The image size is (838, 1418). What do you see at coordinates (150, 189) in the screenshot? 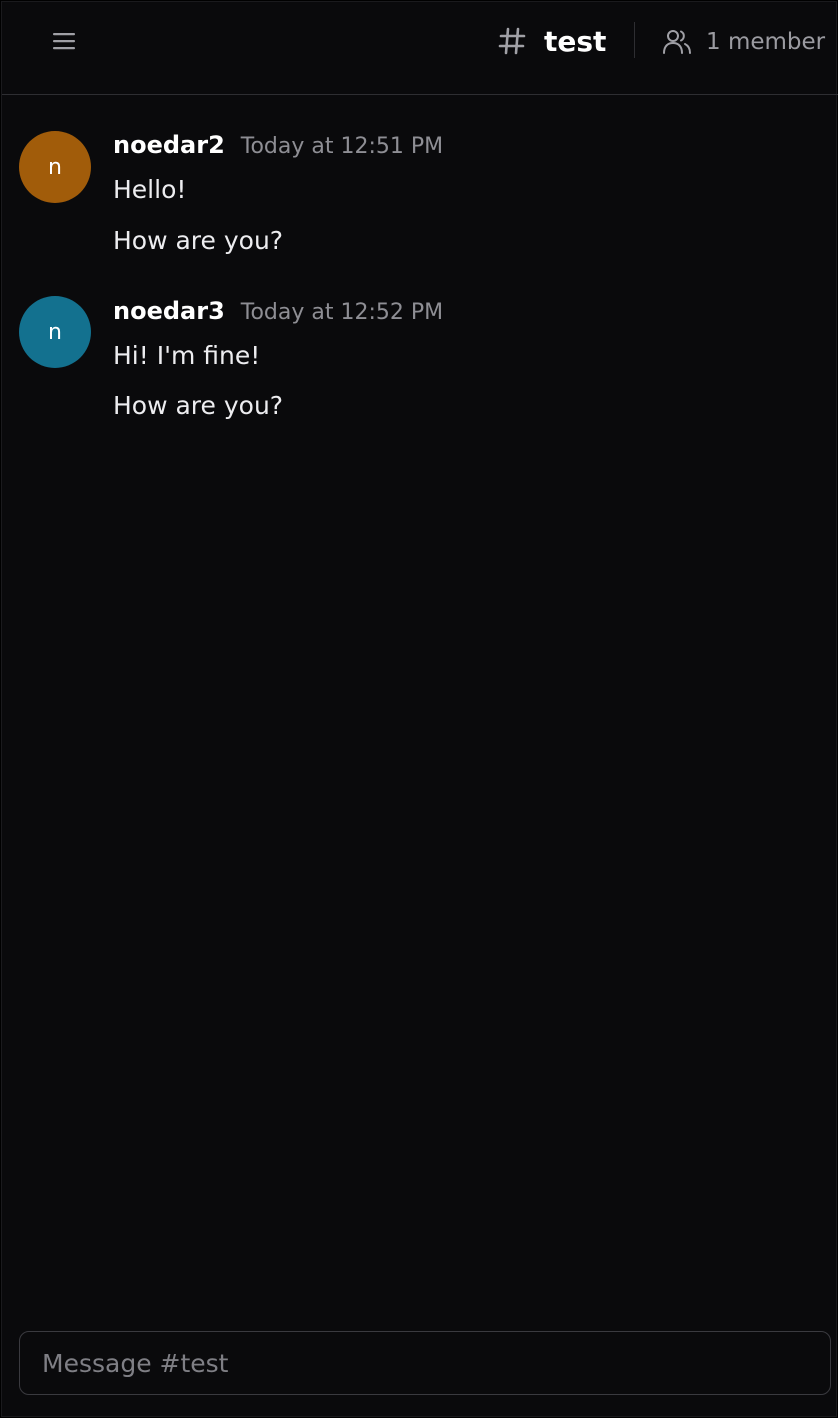
I see `message-text: Hello!` at bounding box center [150, 189].